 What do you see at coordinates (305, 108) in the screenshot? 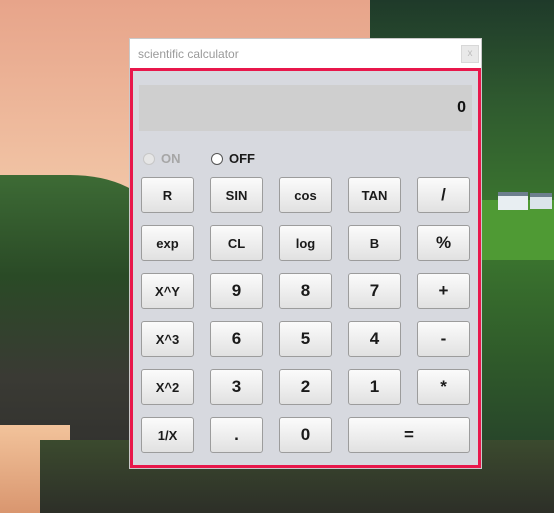
I see `result-display: 0` at bounding box center [305, 108].